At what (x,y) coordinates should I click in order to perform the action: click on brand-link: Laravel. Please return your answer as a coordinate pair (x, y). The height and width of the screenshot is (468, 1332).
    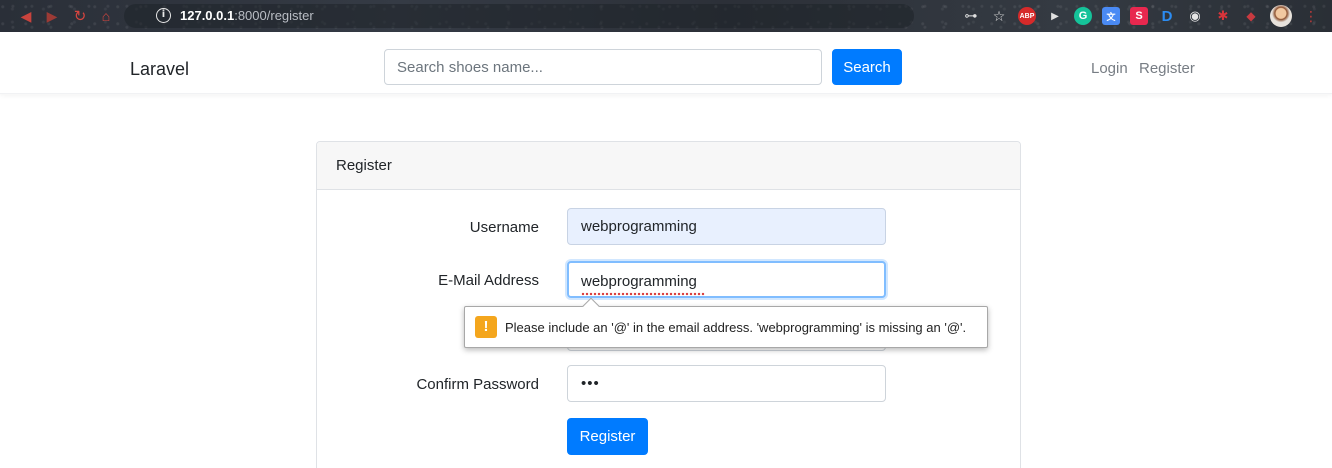
    Looking at the image, I should click on (159, 69).